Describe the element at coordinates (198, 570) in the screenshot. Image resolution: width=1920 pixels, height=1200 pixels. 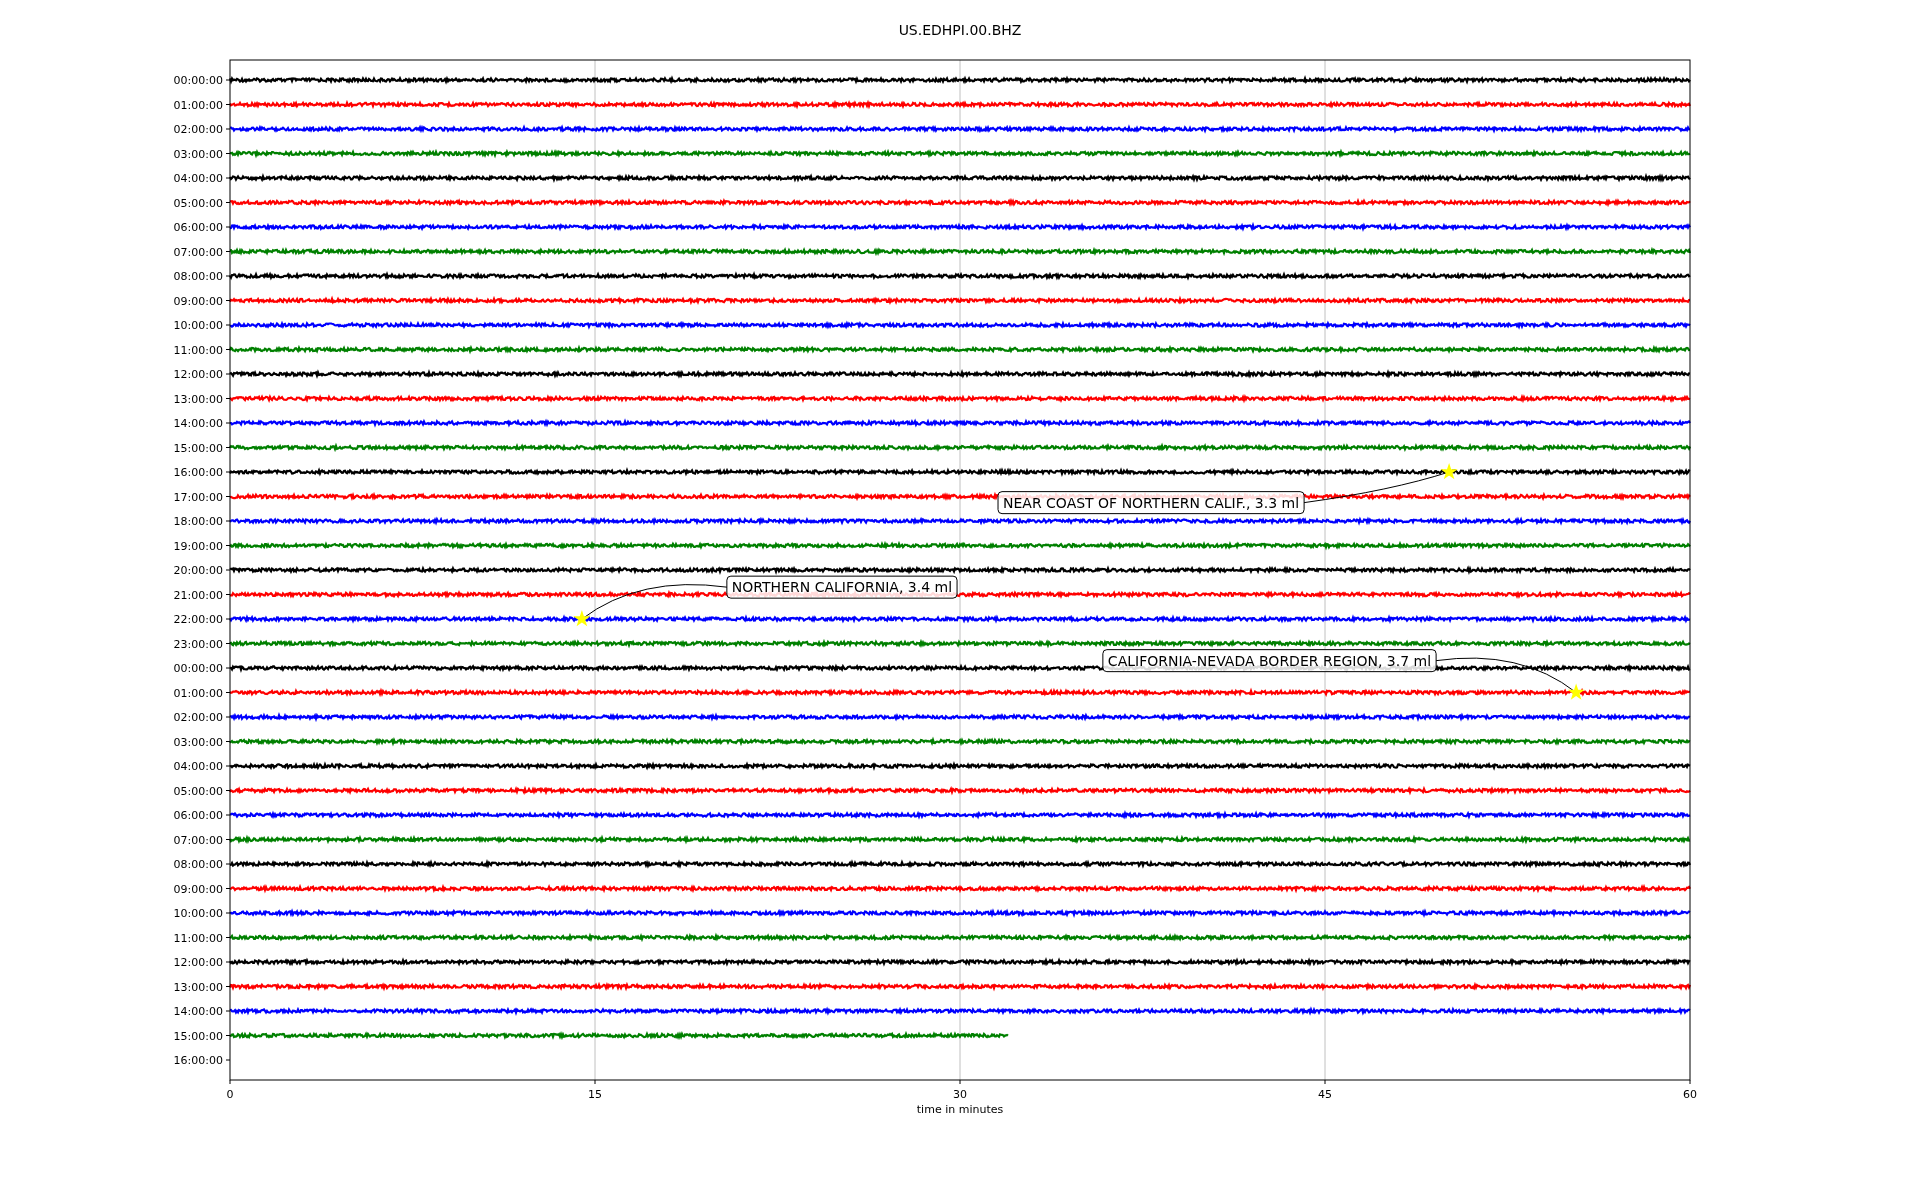
I see `hour-label: 20:00:00` at that location.